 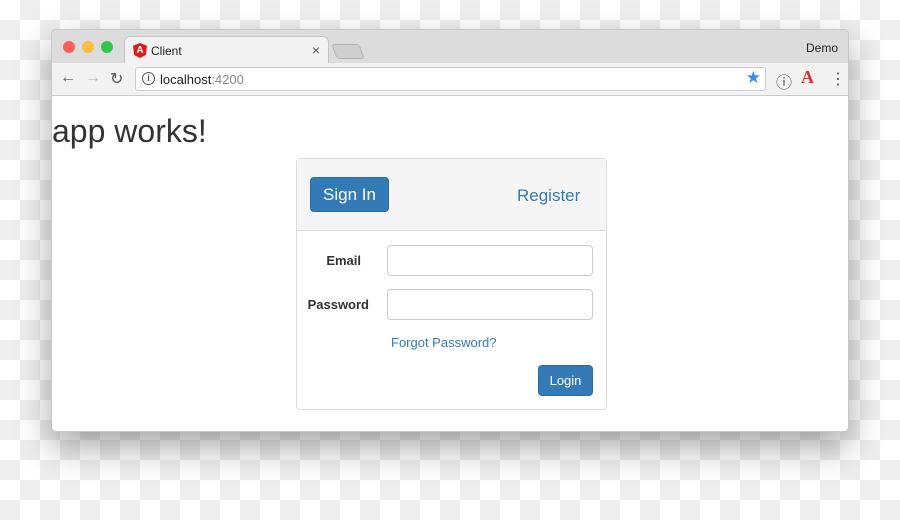 I want to click on page-heading: app works!, so click(x=129, y=131).